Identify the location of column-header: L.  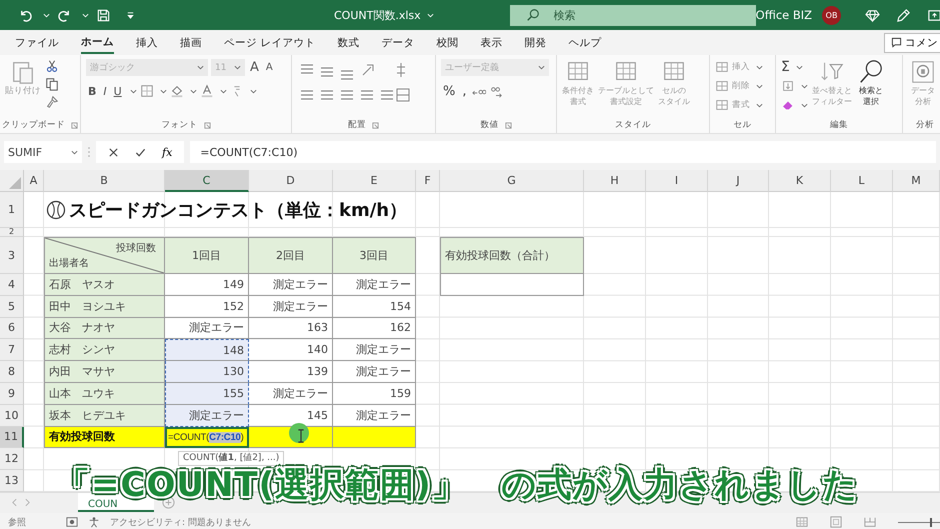
(862, 181).